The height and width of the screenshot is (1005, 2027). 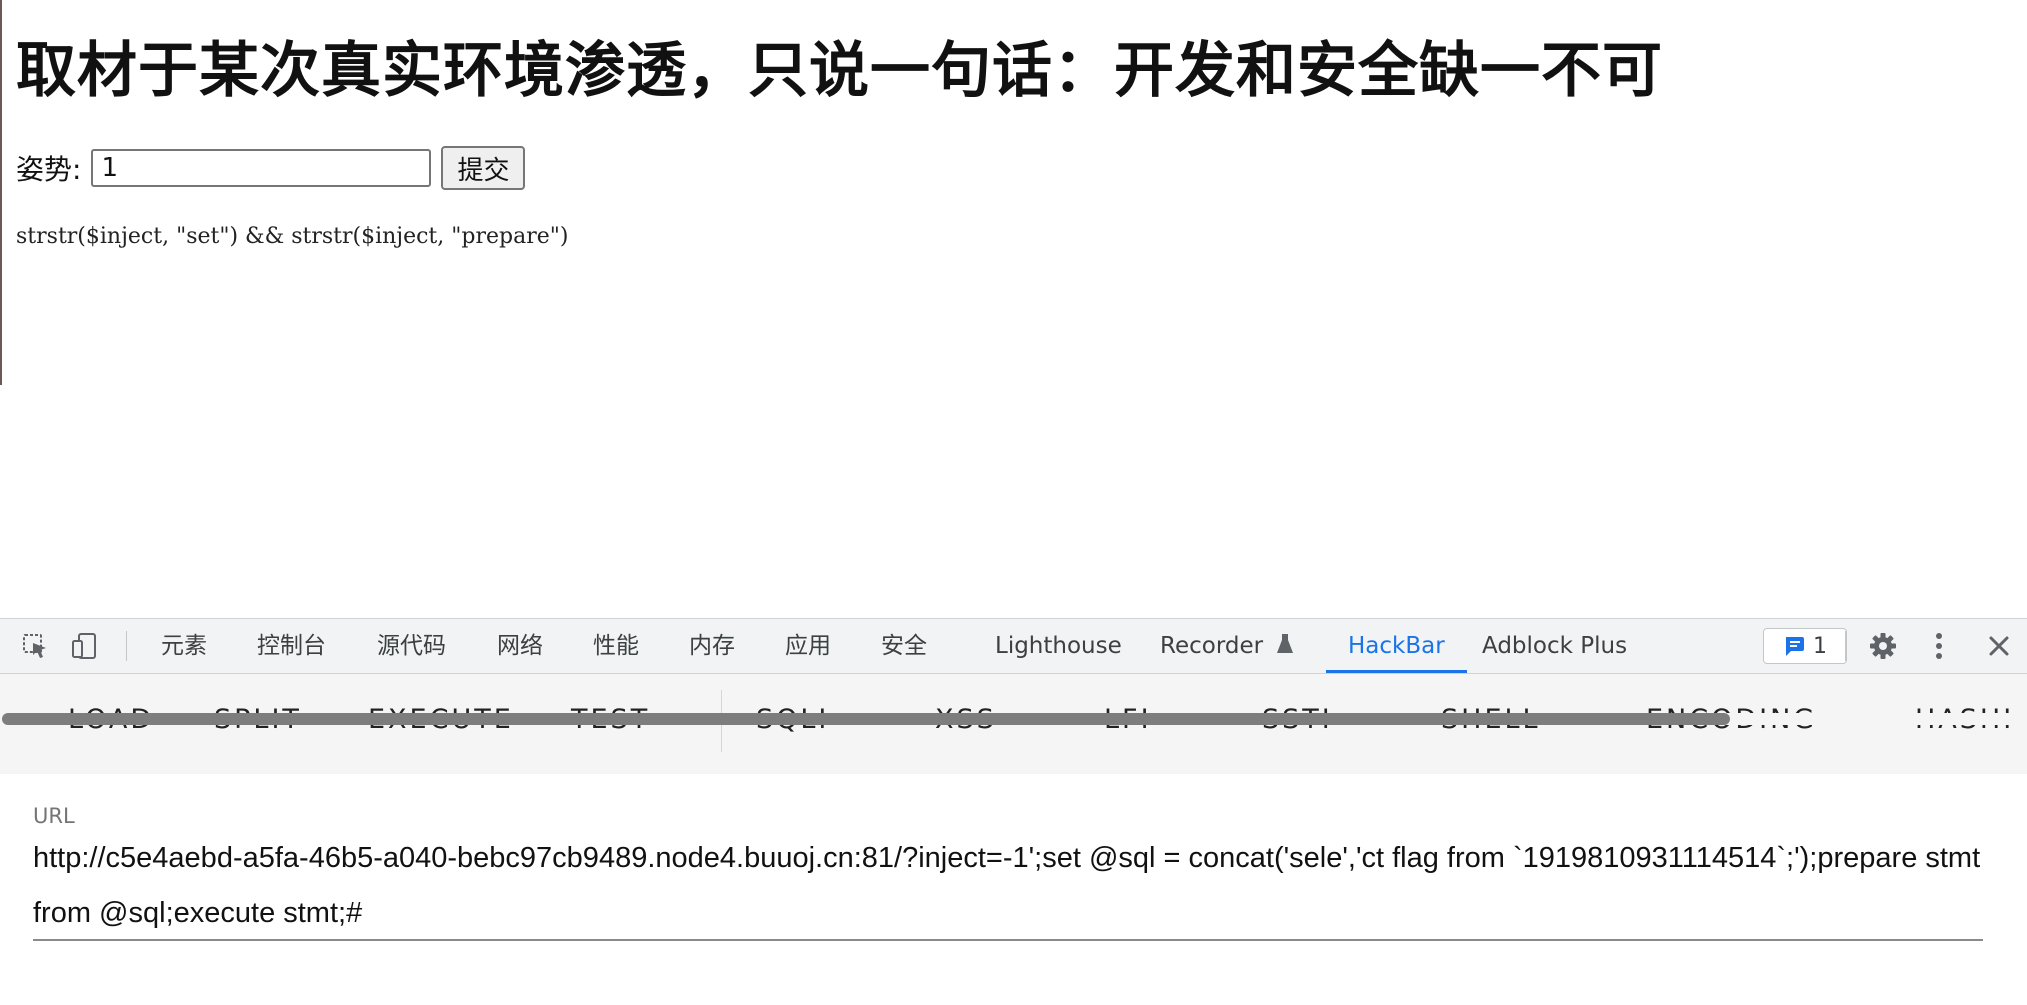 What do you see at coordinates (839, 71) in the screenshot?
I see `page-title: 取材于某次真实环境渗透，只说一句话：开发和安全缺一不可` at bounding box center [839, 71].